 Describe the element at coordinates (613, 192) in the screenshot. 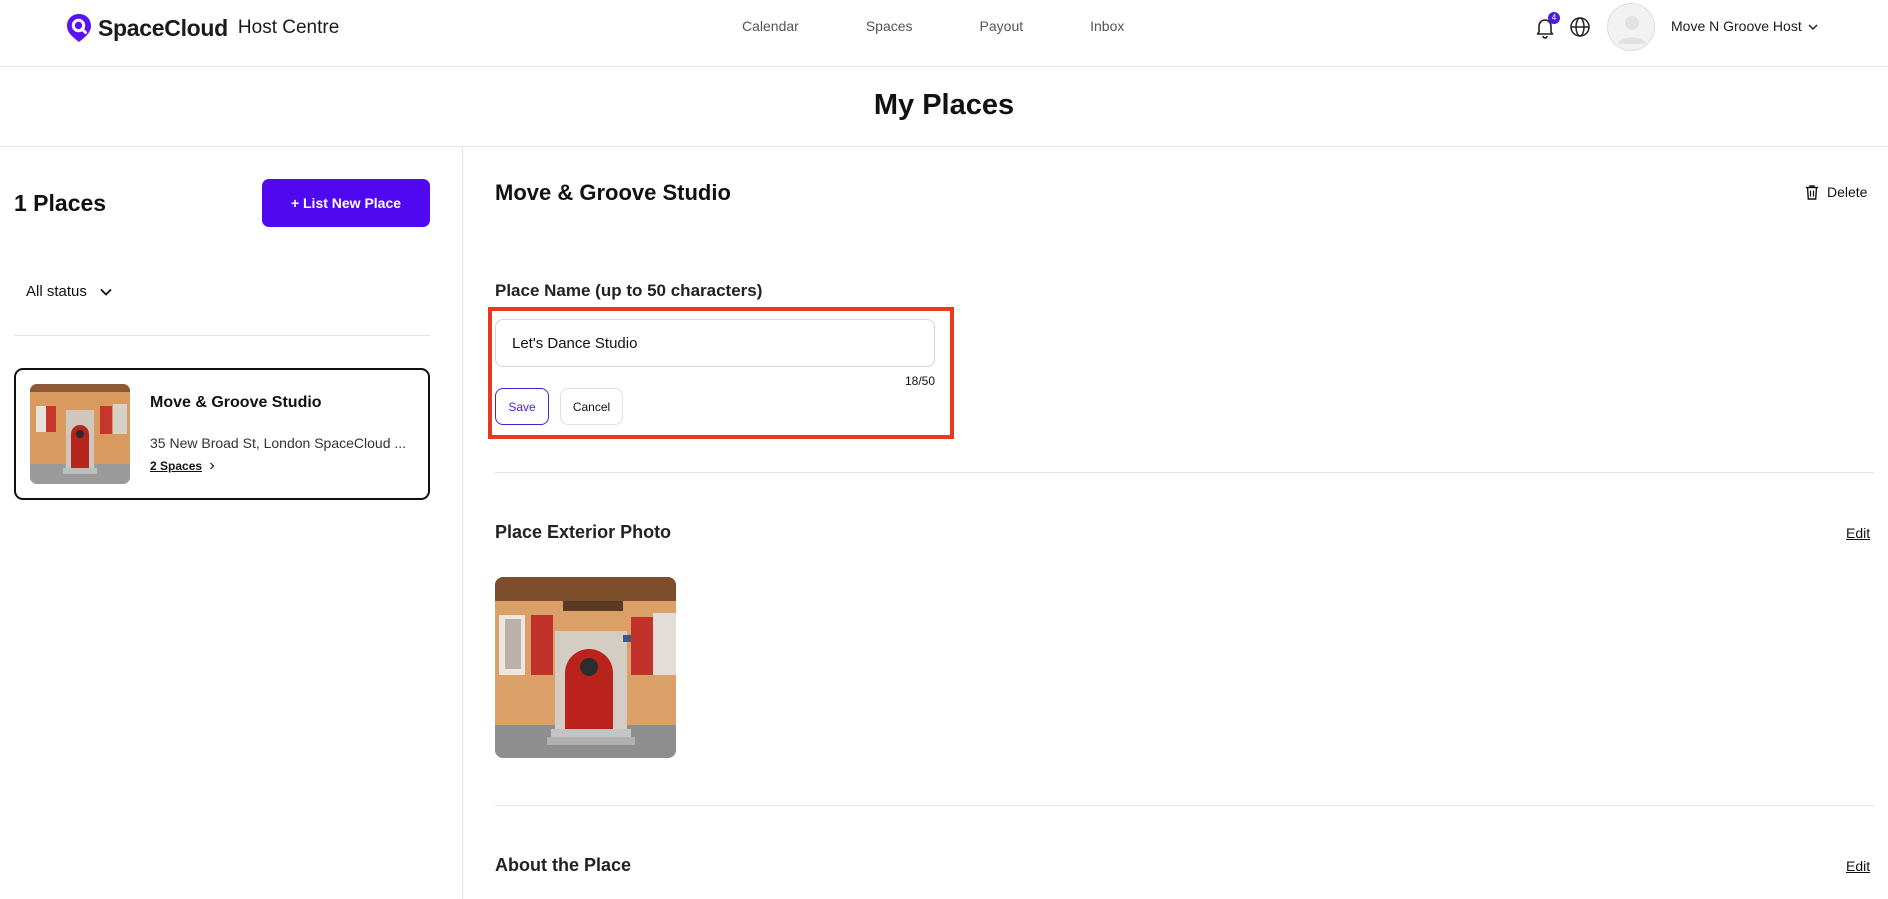

I see `place-title: Move & Groove Studio` at that location.